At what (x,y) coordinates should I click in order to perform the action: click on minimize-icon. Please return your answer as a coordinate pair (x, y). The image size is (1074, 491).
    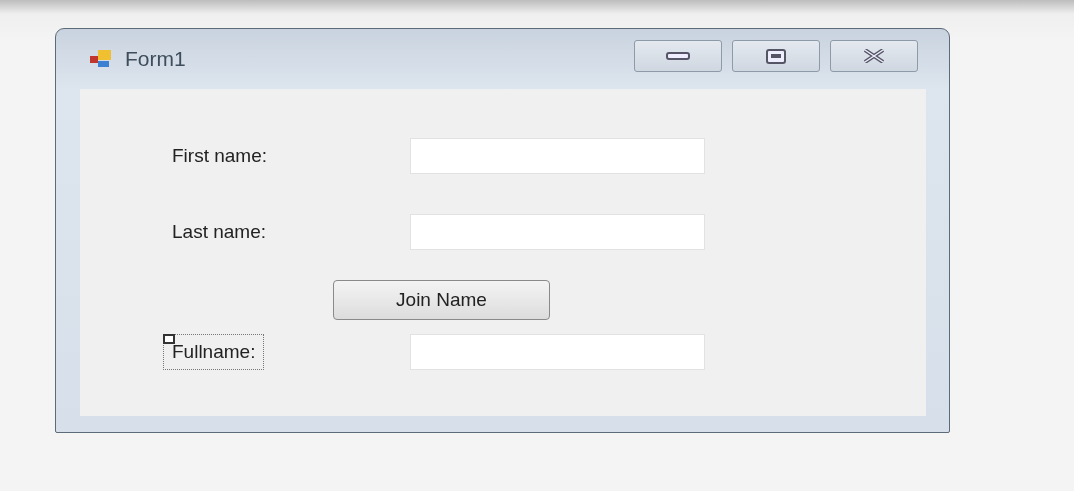
    Looking at the image, I should click on (678, 56).